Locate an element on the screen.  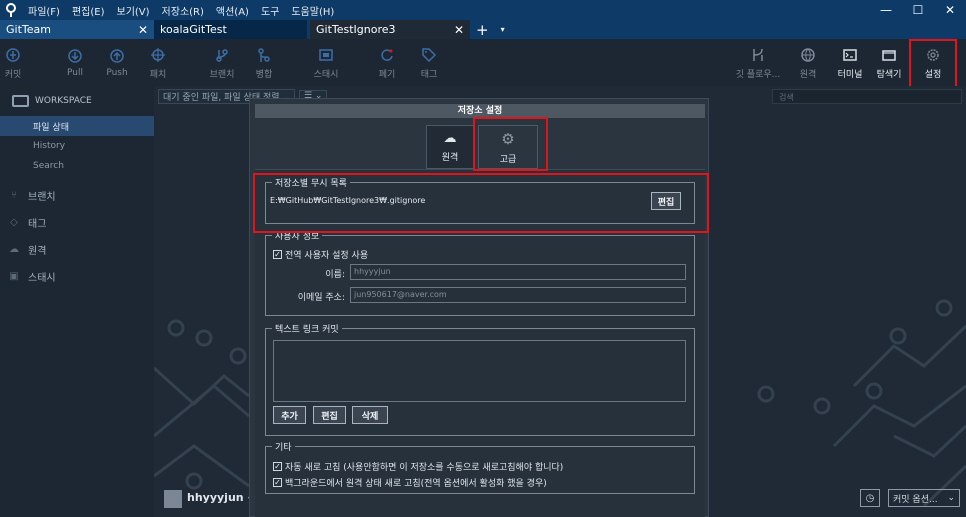
tab-remote: ☁ 원격 is located at coordinates (450, 147).